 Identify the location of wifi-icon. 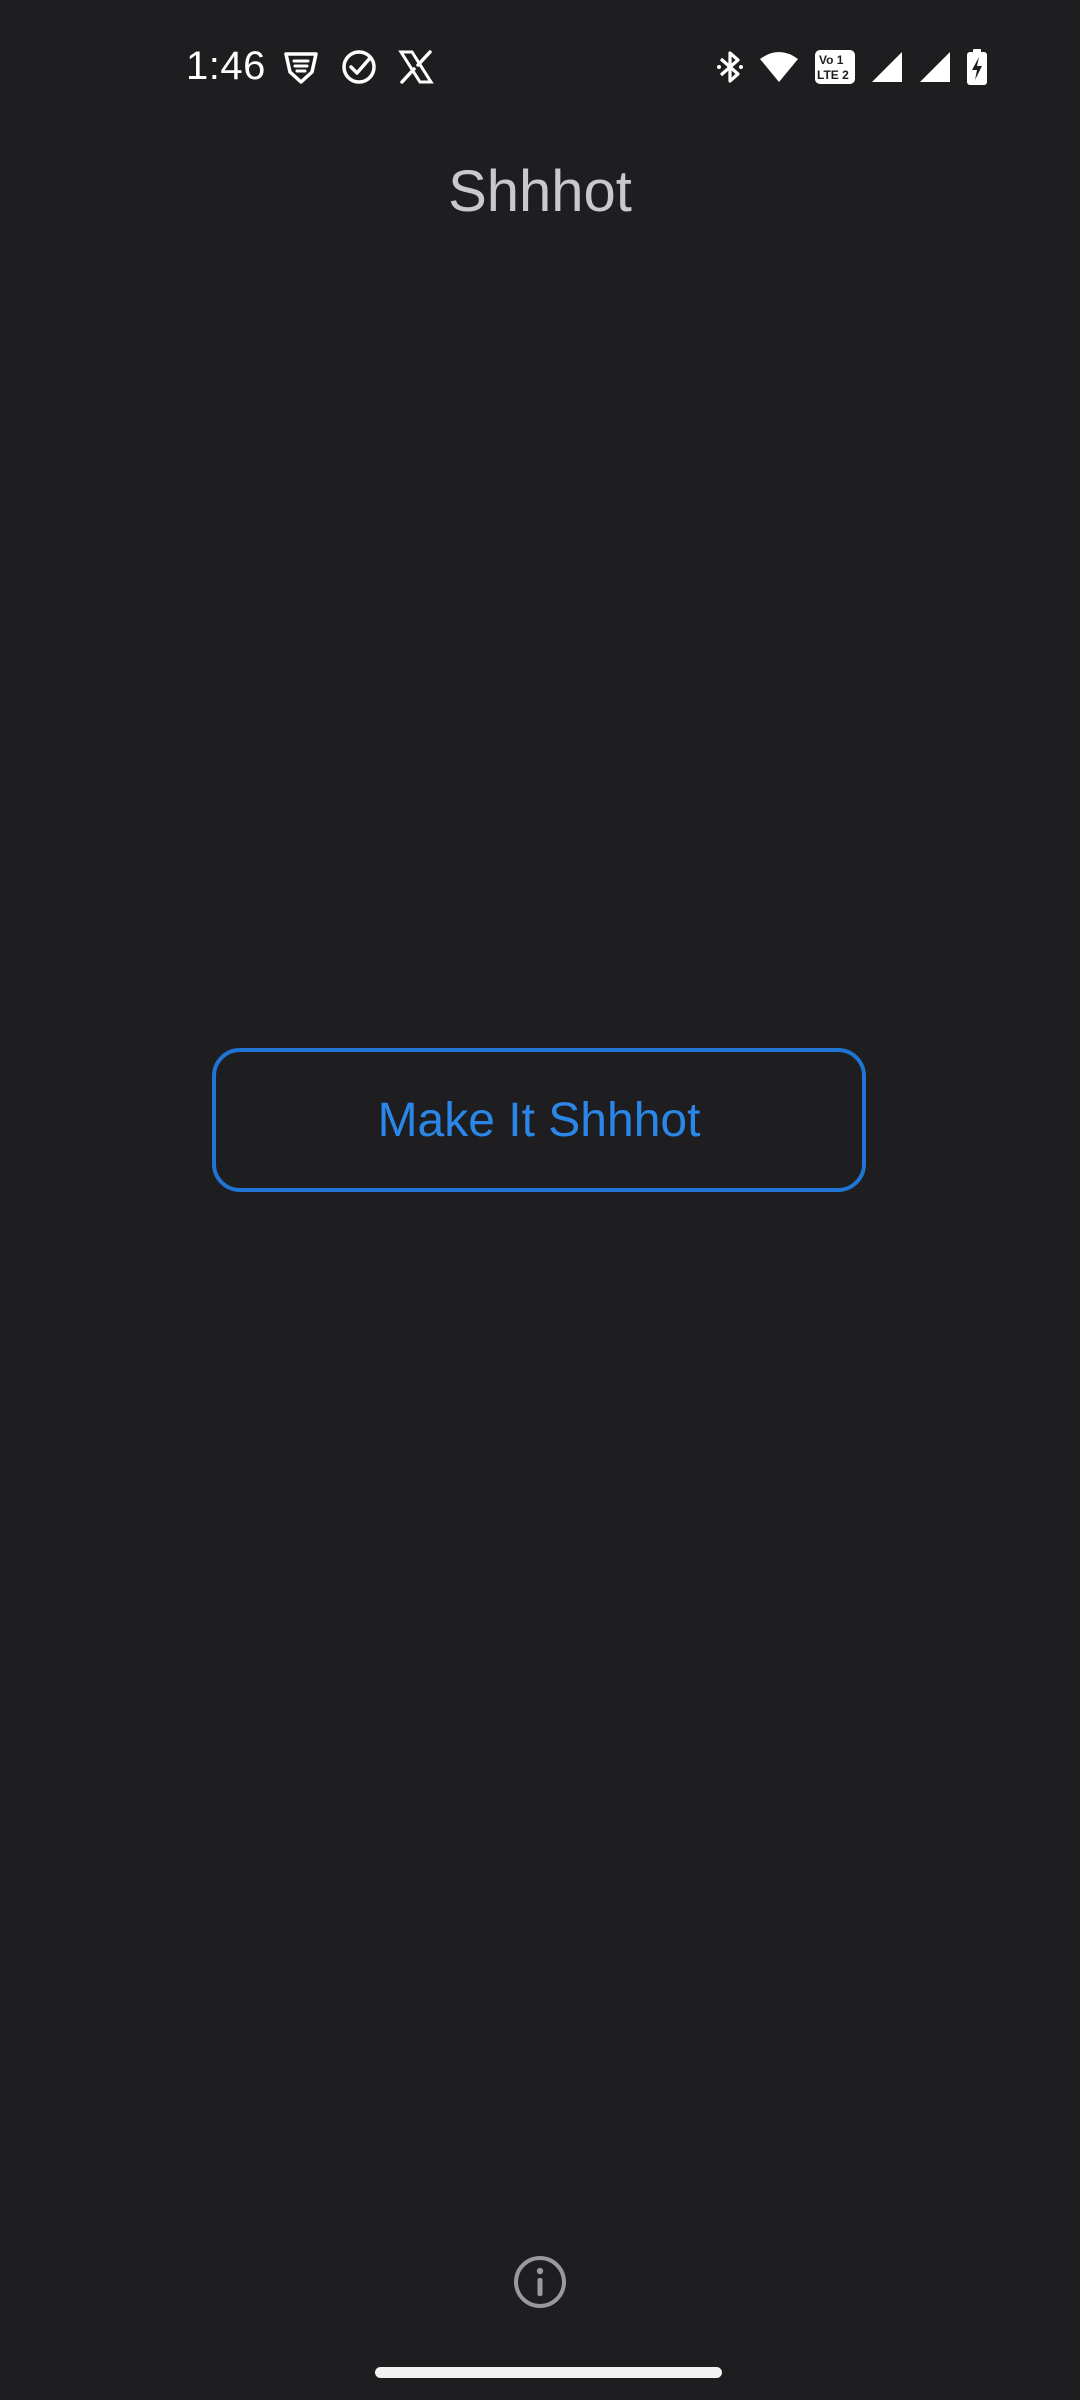
(779, 67).